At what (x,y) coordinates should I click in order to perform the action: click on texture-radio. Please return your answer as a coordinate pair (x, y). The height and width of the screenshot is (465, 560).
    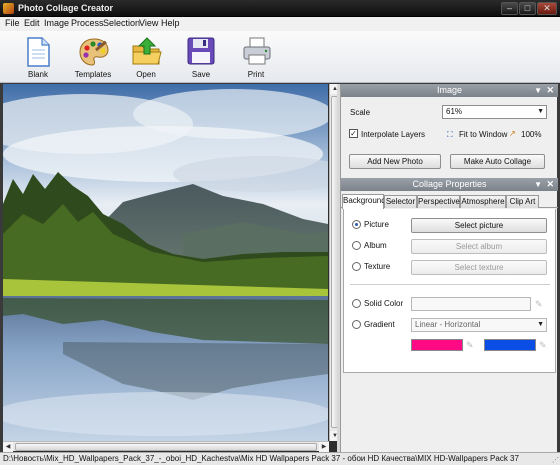
    Looking at the image, I should click on (356, 266).